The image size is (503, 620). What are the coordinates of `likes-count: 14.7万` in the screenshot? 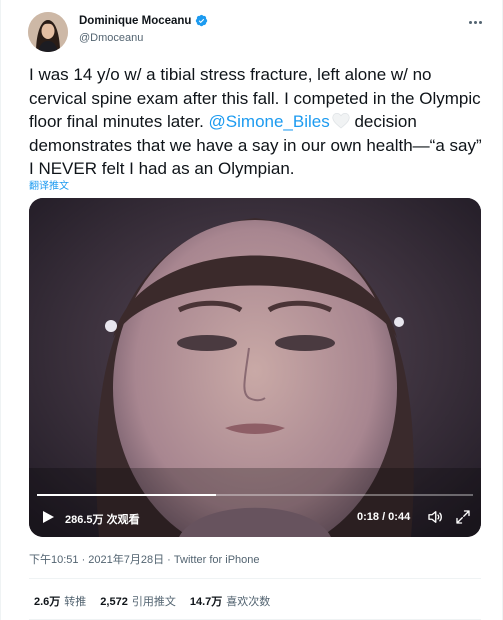 It's located at (206, 602).